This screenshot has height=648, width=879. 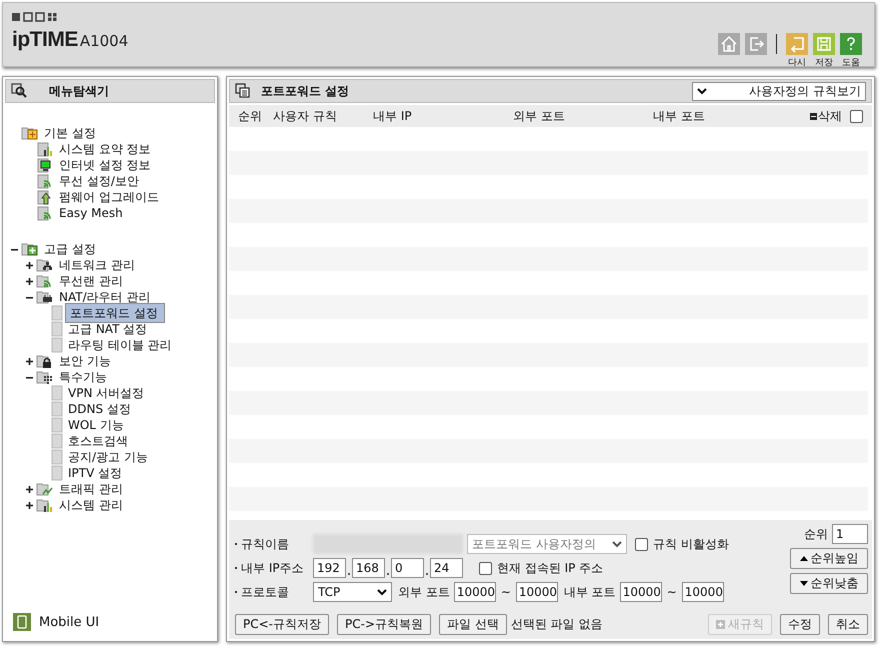 I want to click on view-dropdown: 사용자정의 규칙보기, so click(x=779, y=91).